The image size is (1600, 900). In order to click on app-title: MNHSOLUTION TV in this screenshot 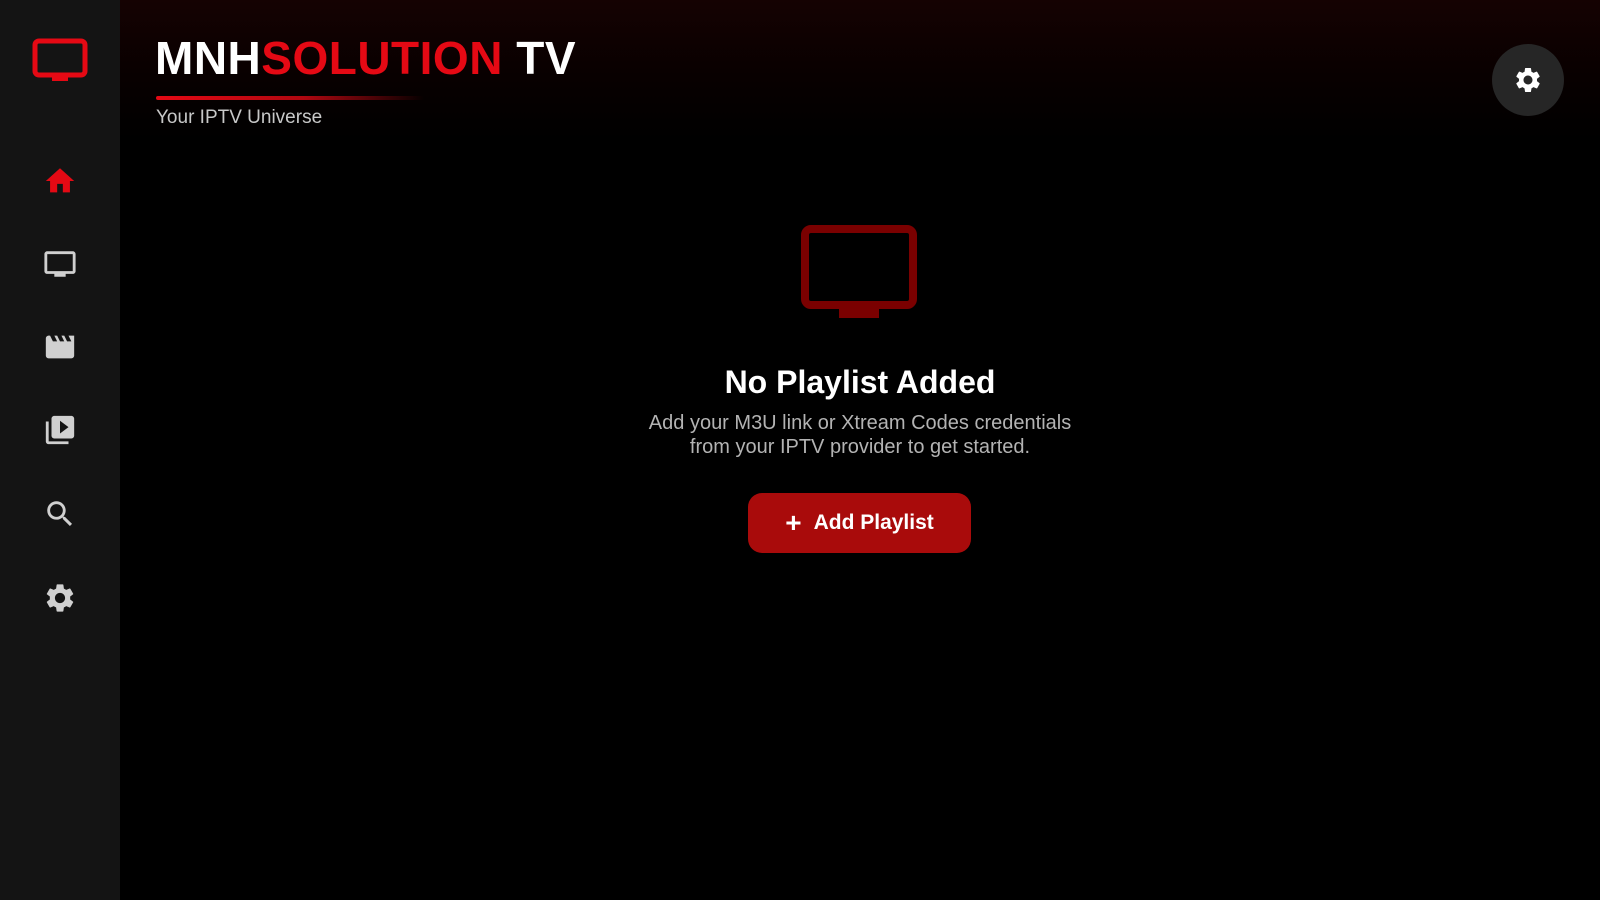, I will do `click(365, 58)`.